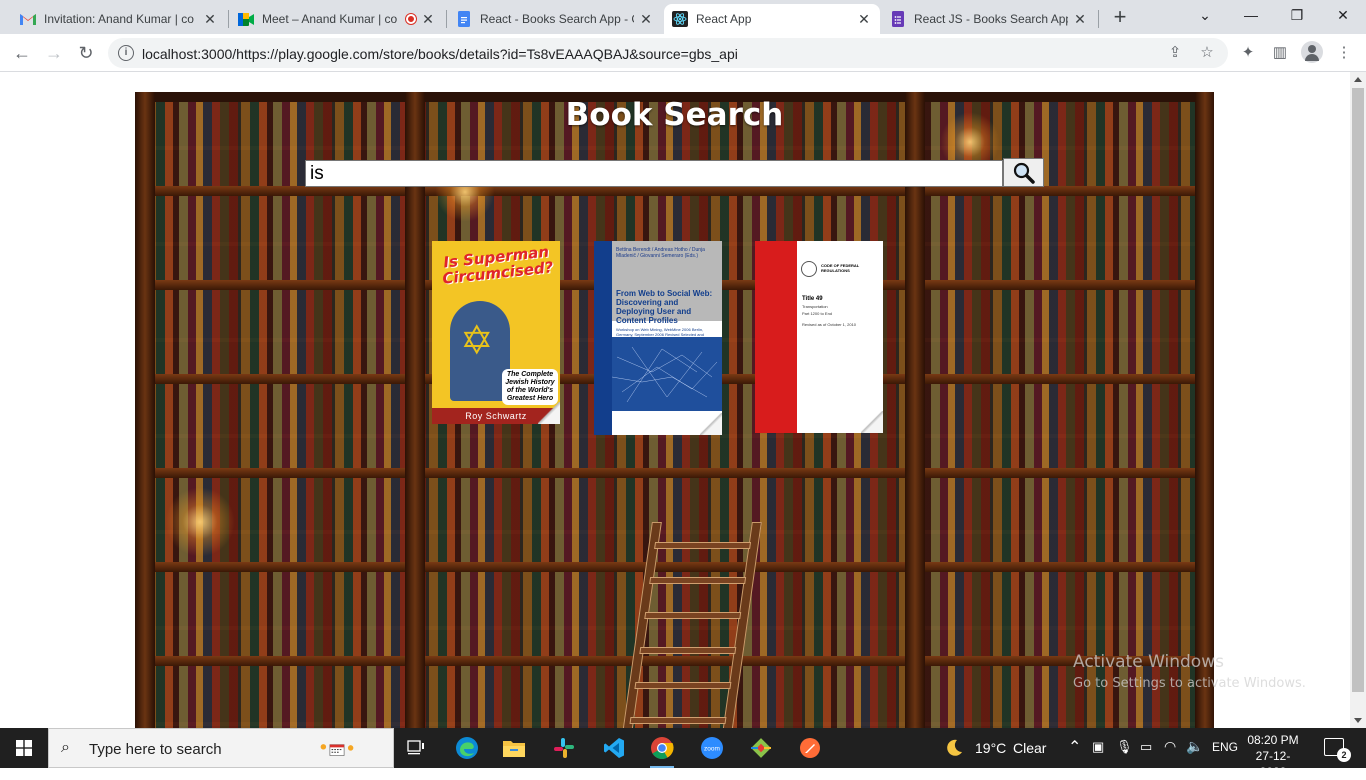  I want to click on meet-tray-icon: ▣, so click(1098, 747).